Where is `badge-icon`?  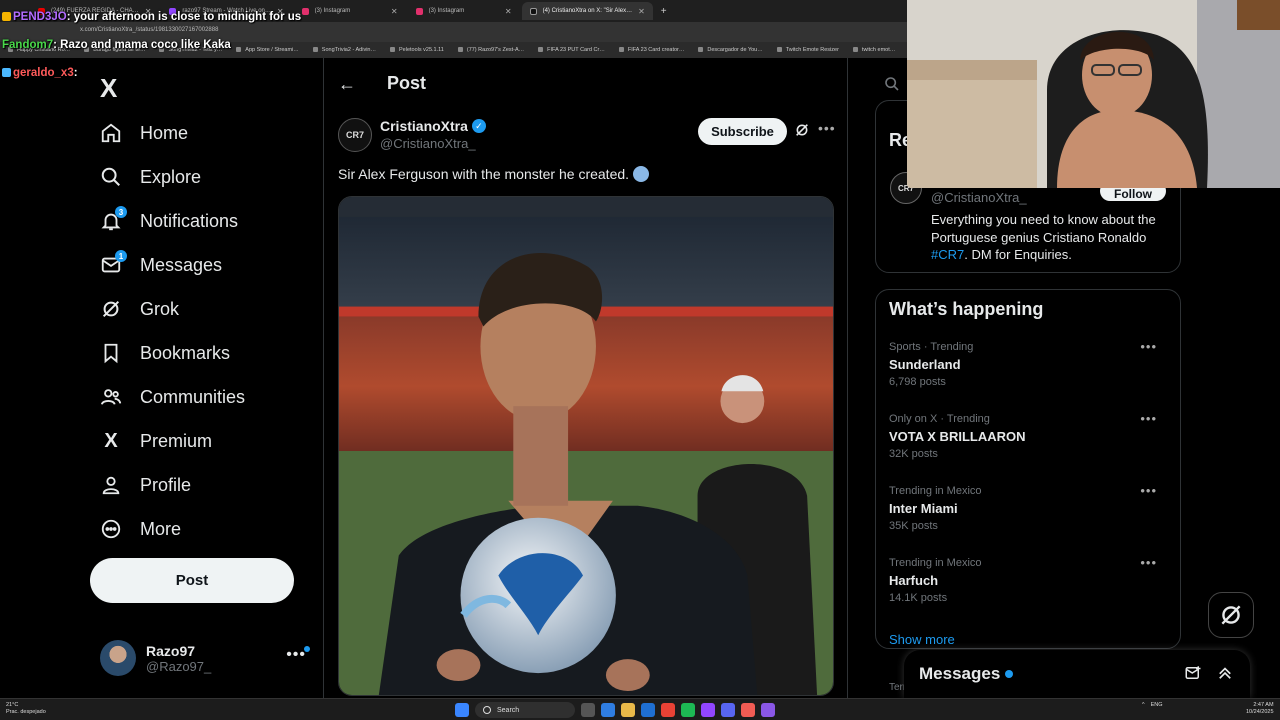
badge-icon is located at coordinates (6, 72).